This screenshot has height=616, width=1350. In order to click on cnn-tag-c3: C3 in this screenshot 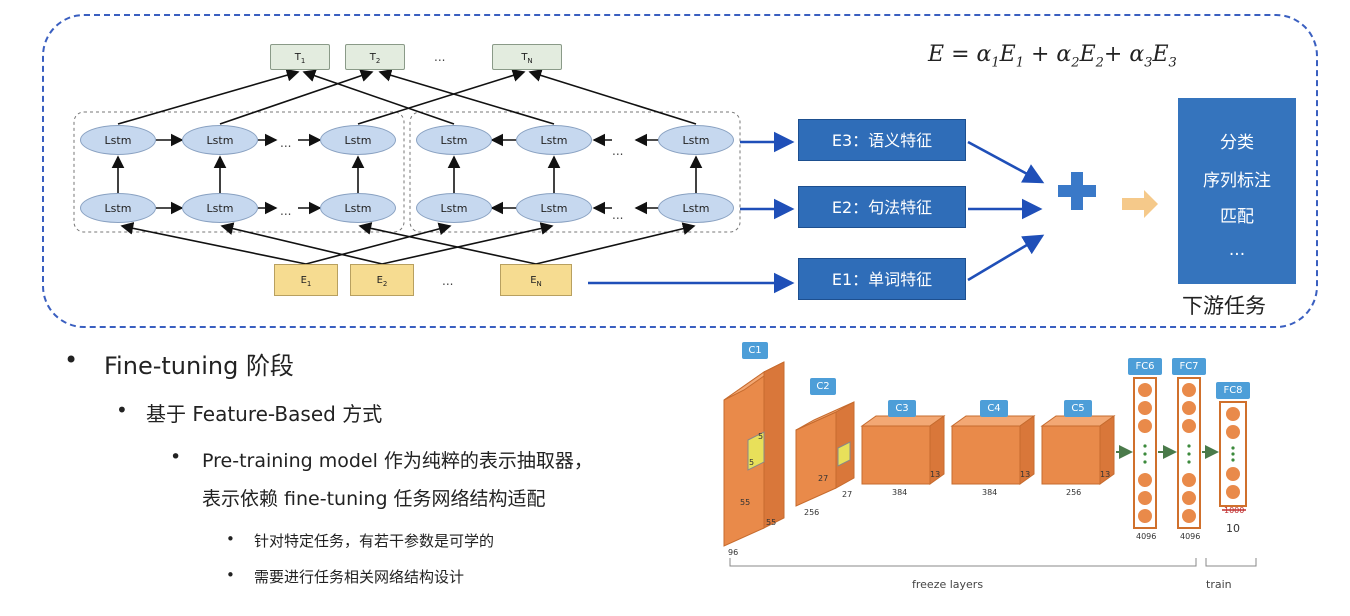, I will do `click(902, 408)`.